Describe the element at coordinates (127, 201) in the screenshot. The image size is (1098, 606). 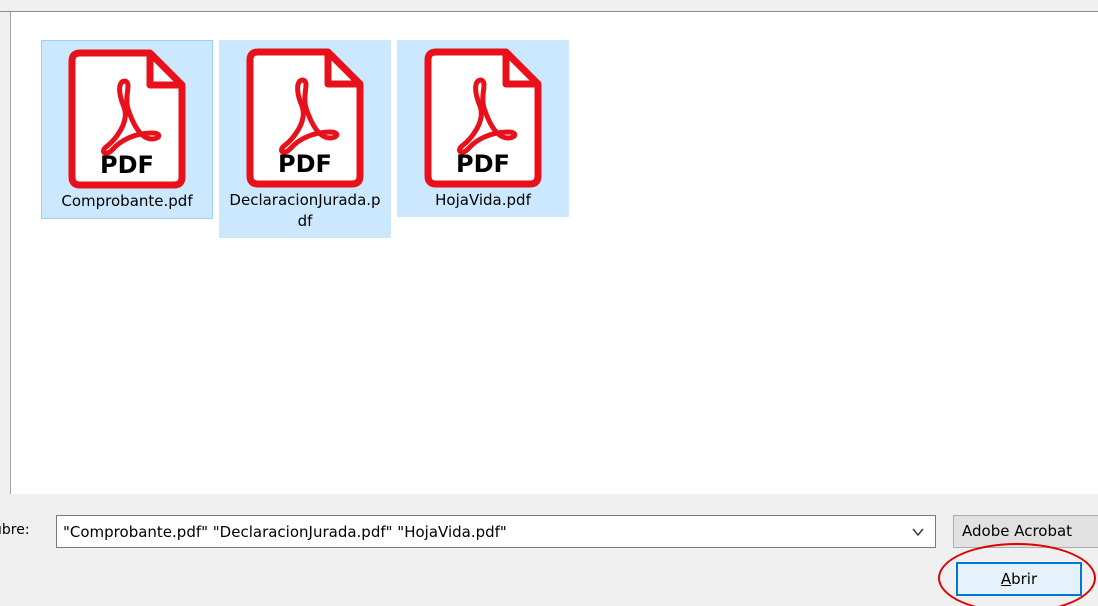
I see `file-name: Comprobante.pdf` at that location.